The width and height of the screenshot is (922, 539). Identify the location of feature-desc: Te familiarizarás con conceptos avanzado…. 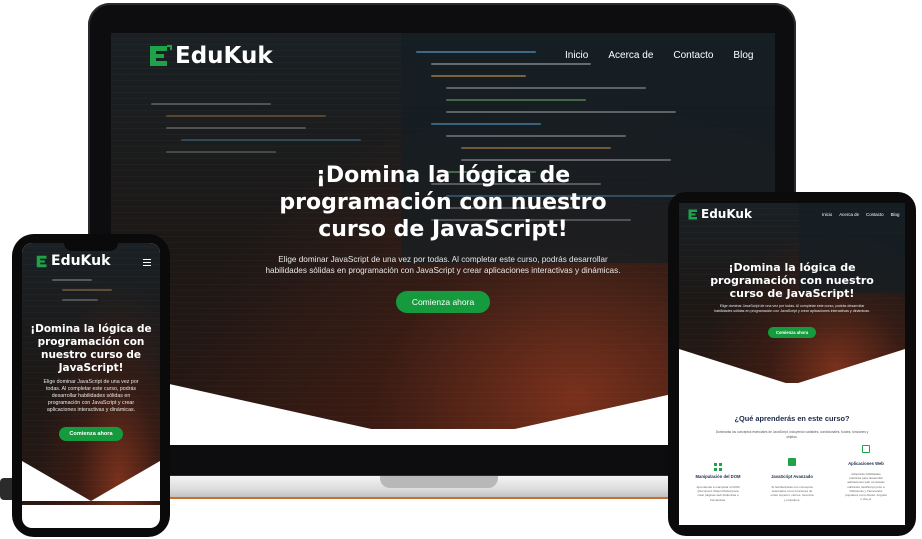
(792, 493).